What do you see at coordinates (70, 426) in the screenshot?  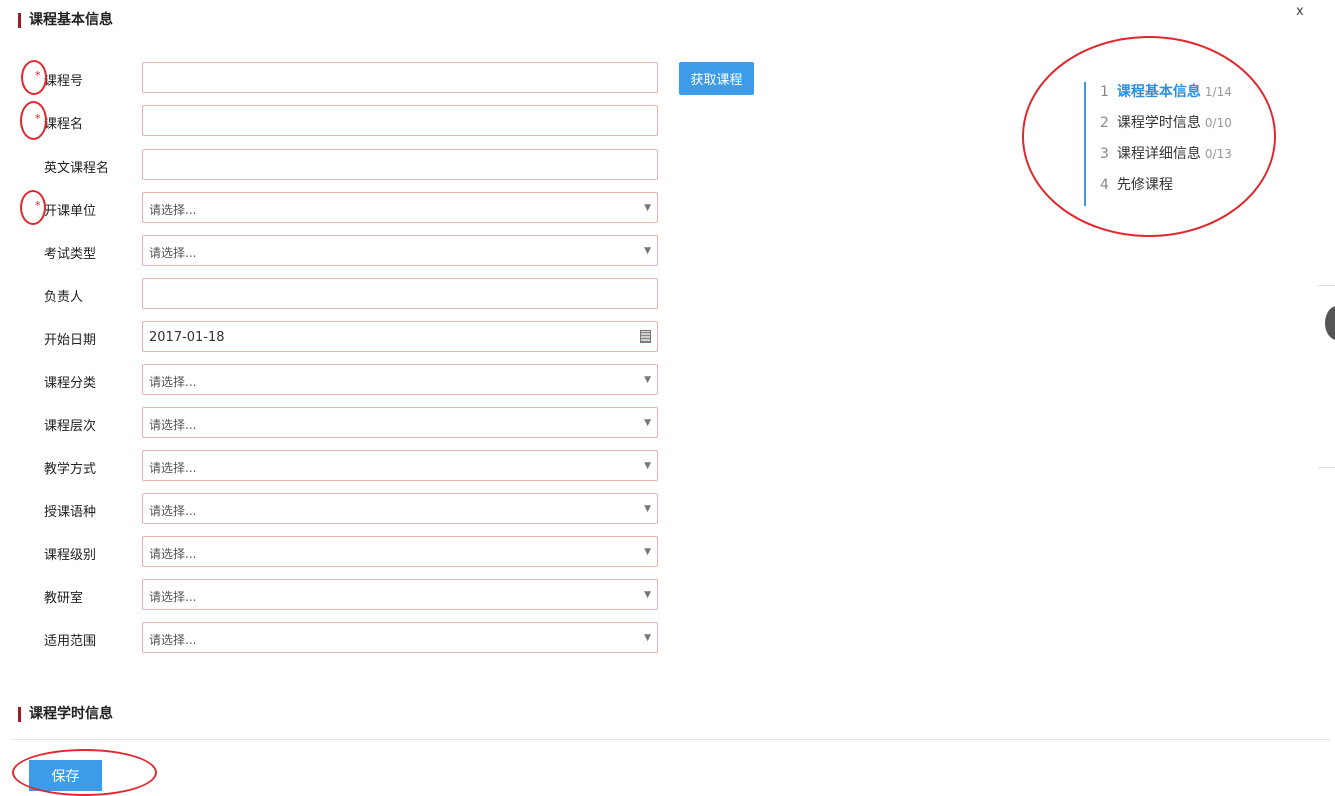 I see `field-label: 课程层次` at bounding box center [70, 426].